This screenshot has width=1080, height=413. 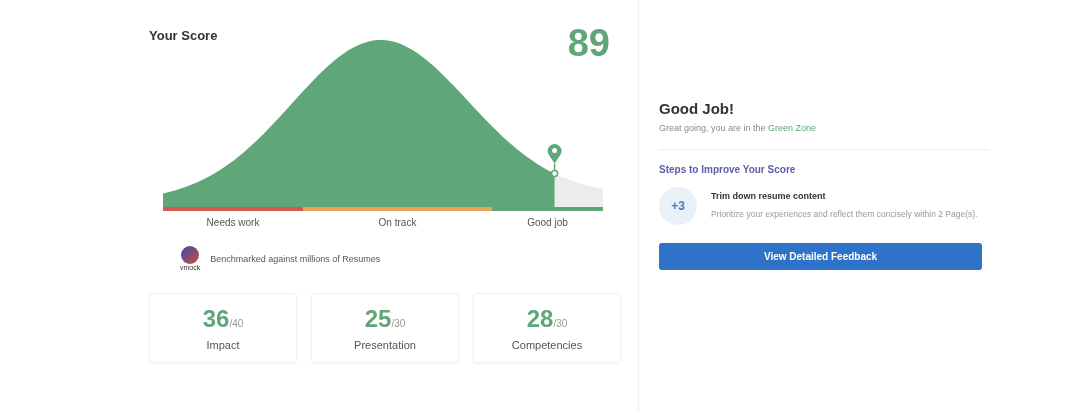 I want to click on benchmark-text: Benchmarked against millions of Resumes, so click(x=295, y=258).